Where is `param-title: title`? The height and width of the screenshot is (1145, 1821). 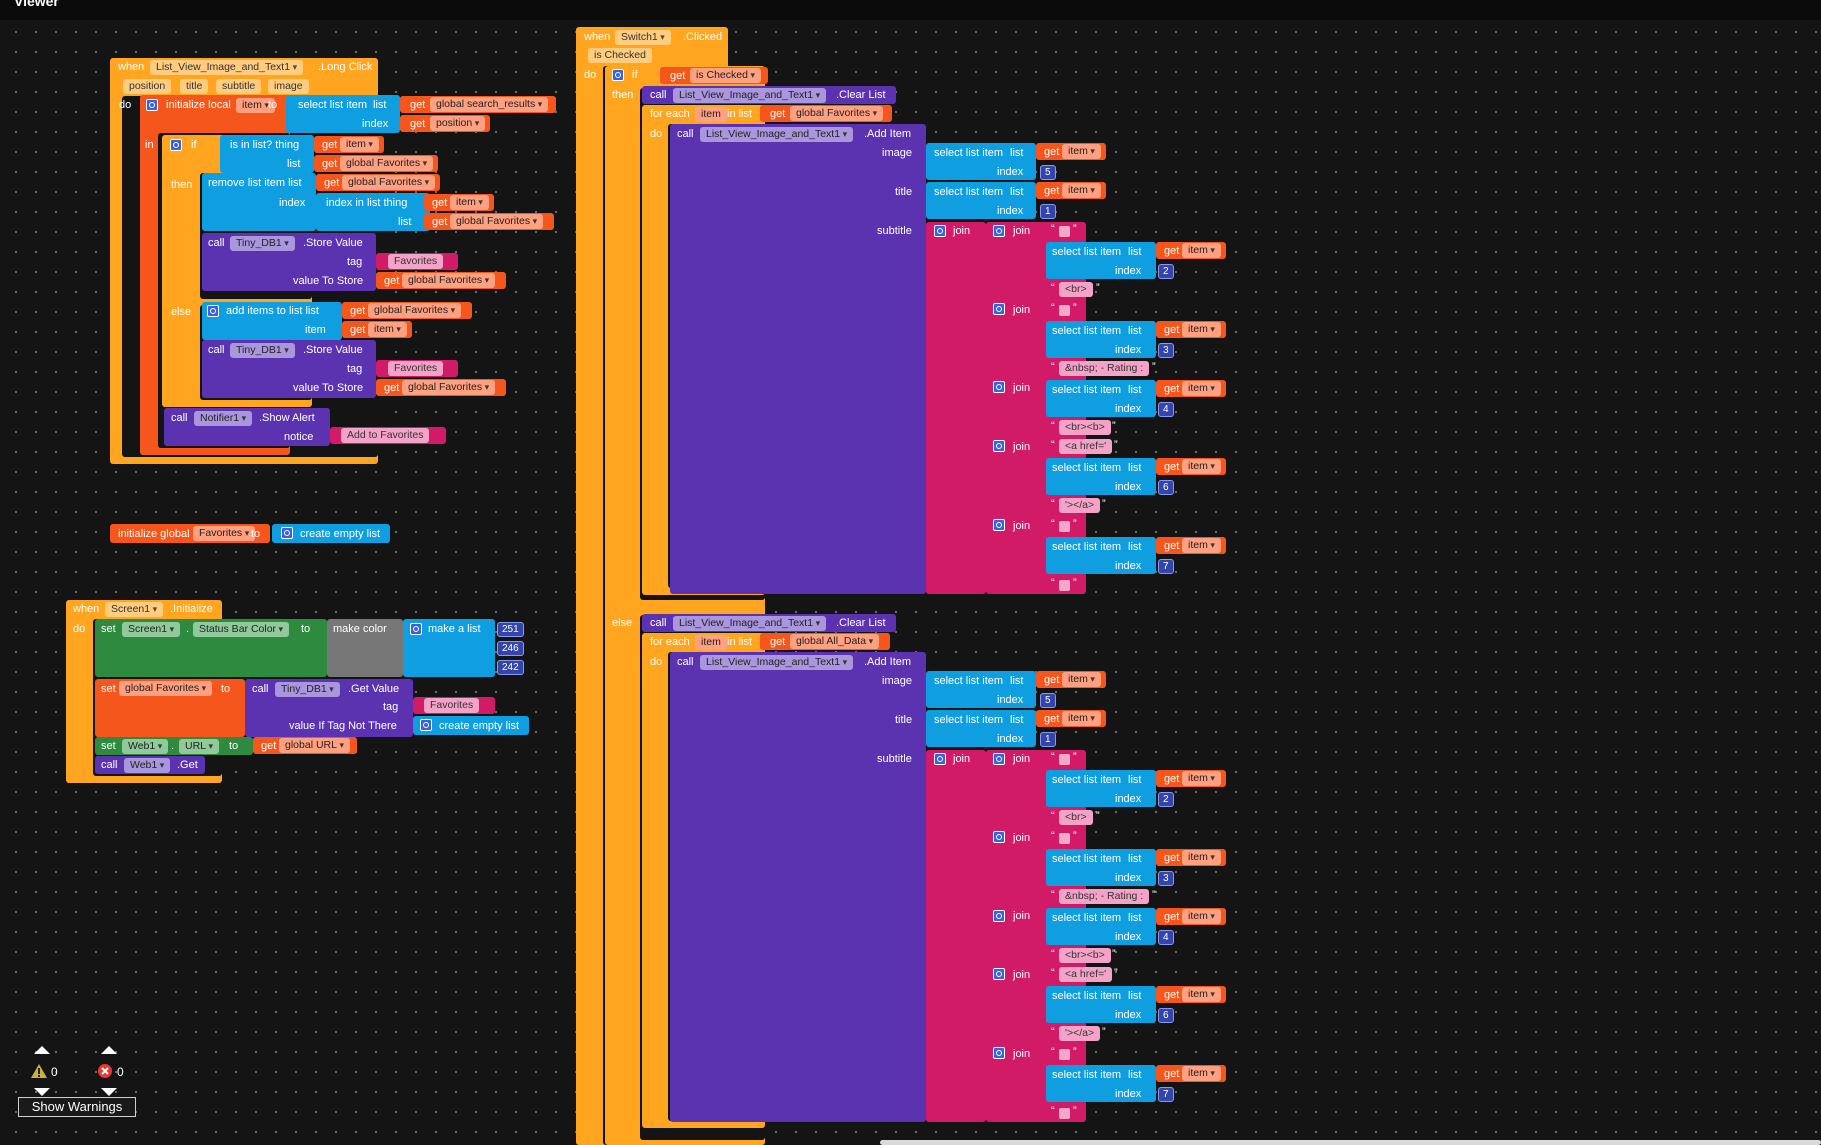
param-title: title is located at coordinates (194, 86).